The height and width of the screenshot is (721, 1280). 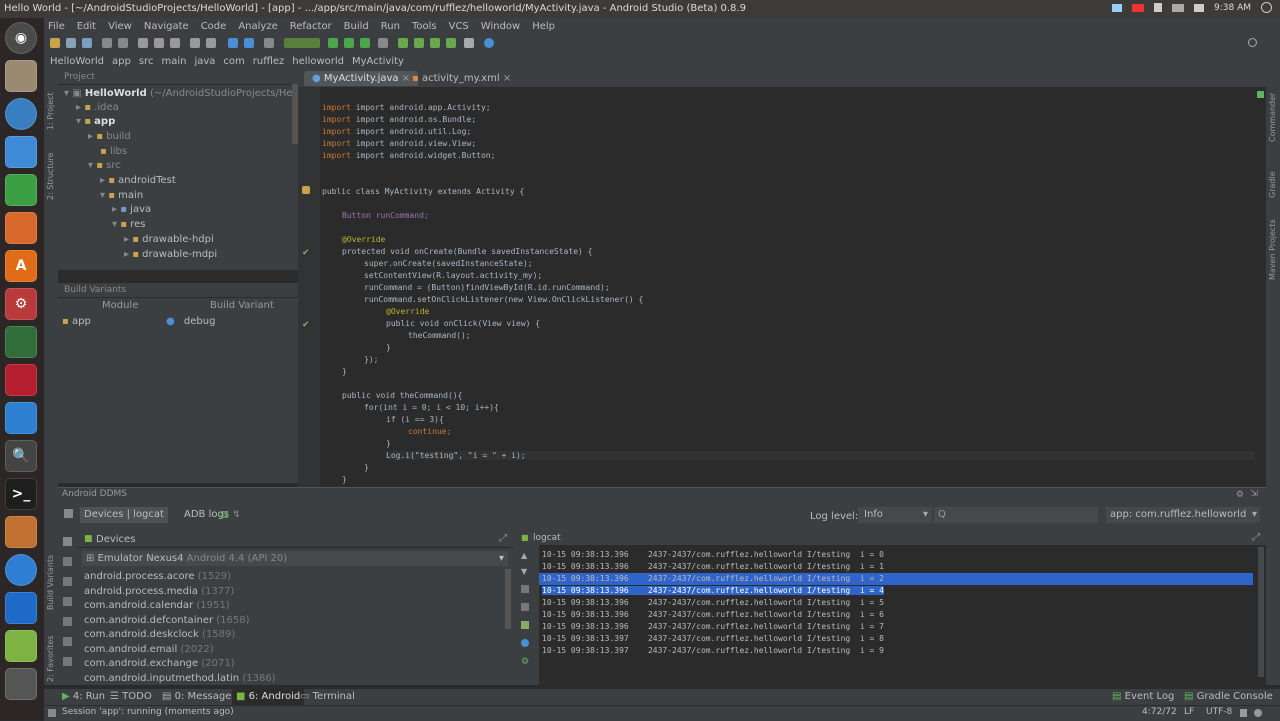 I want to click on list-item: android.process.media (1377), so click(x=159, y=591).